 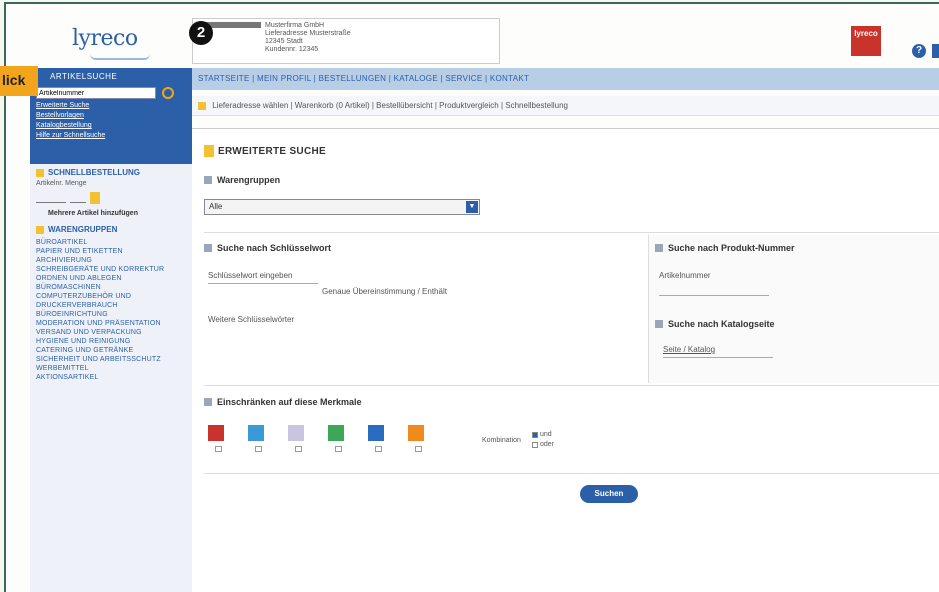 What do you see at coordinates (308, 33) in the screenshot?
I see `address-line-2: Lieferadresse Musterstraße` at bounding box center [308, 33].